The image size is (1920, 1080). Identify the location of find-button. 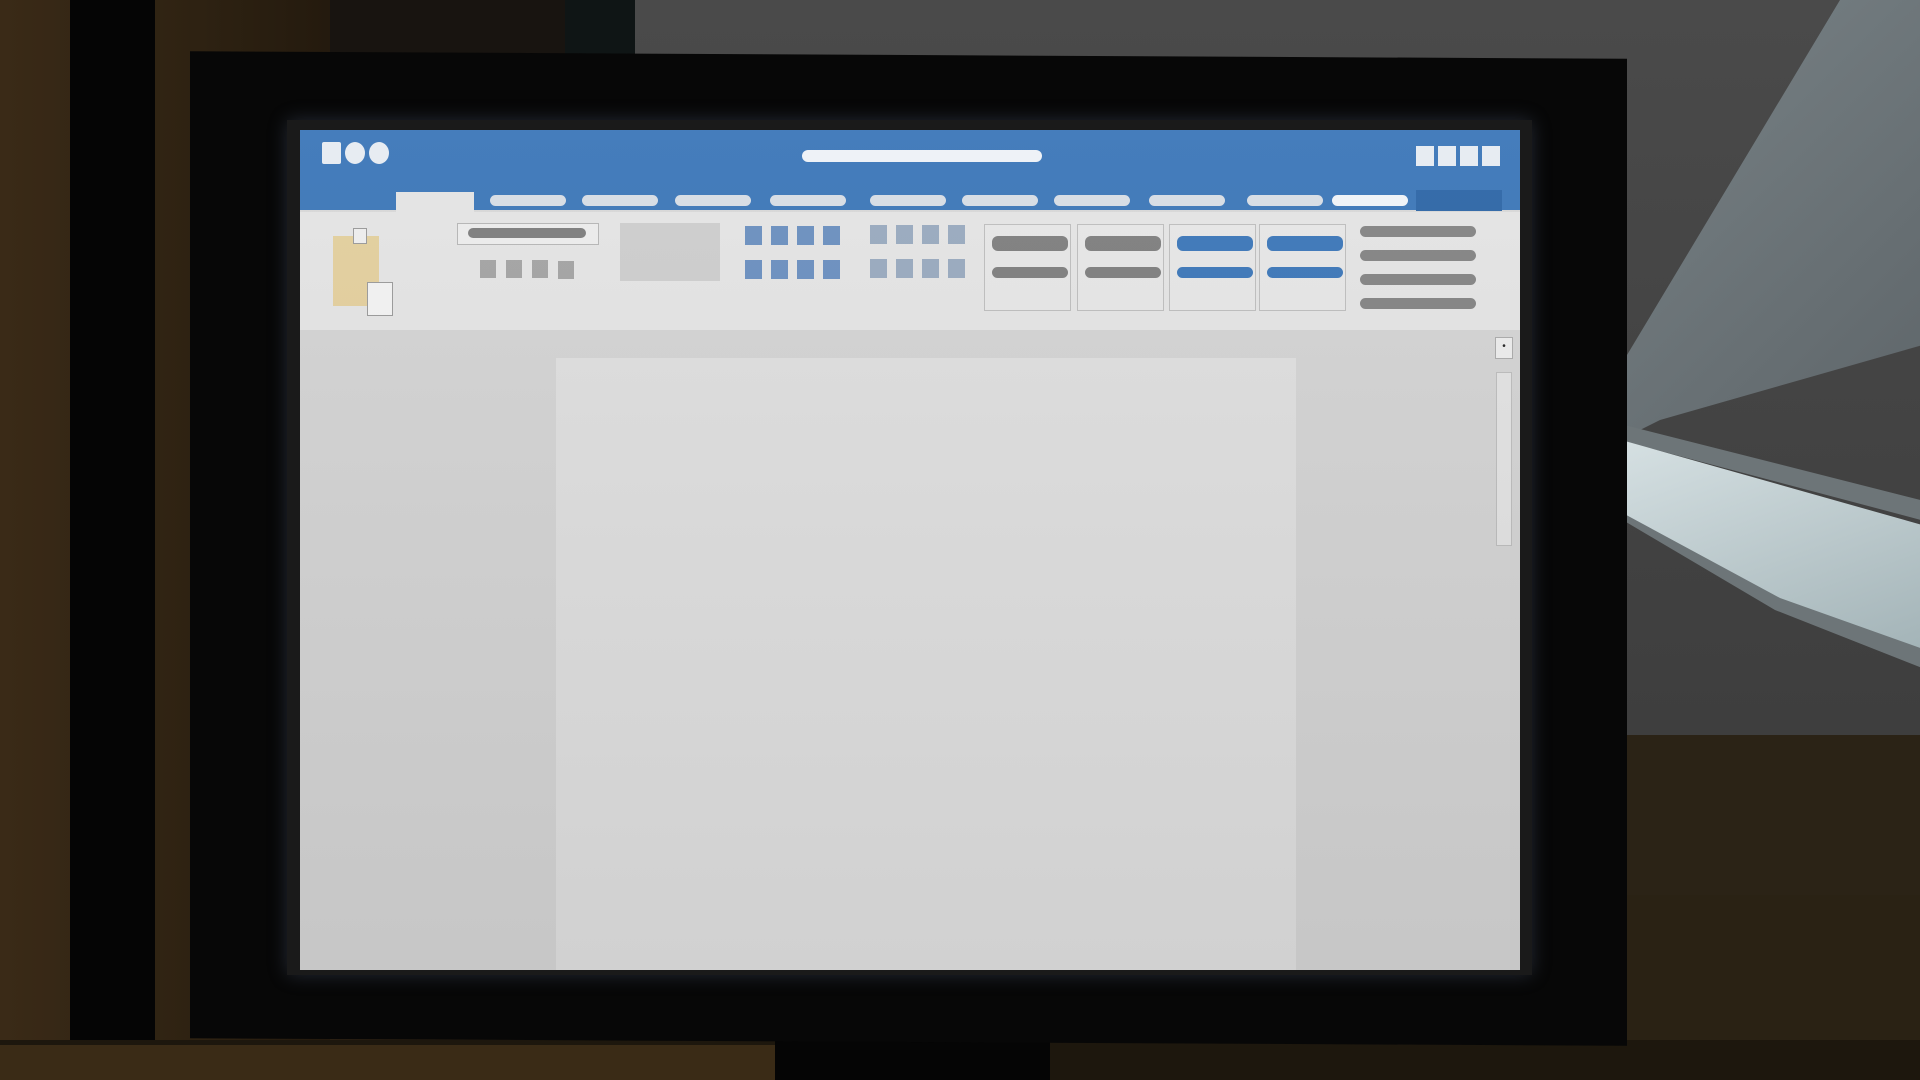
(1418, 231).